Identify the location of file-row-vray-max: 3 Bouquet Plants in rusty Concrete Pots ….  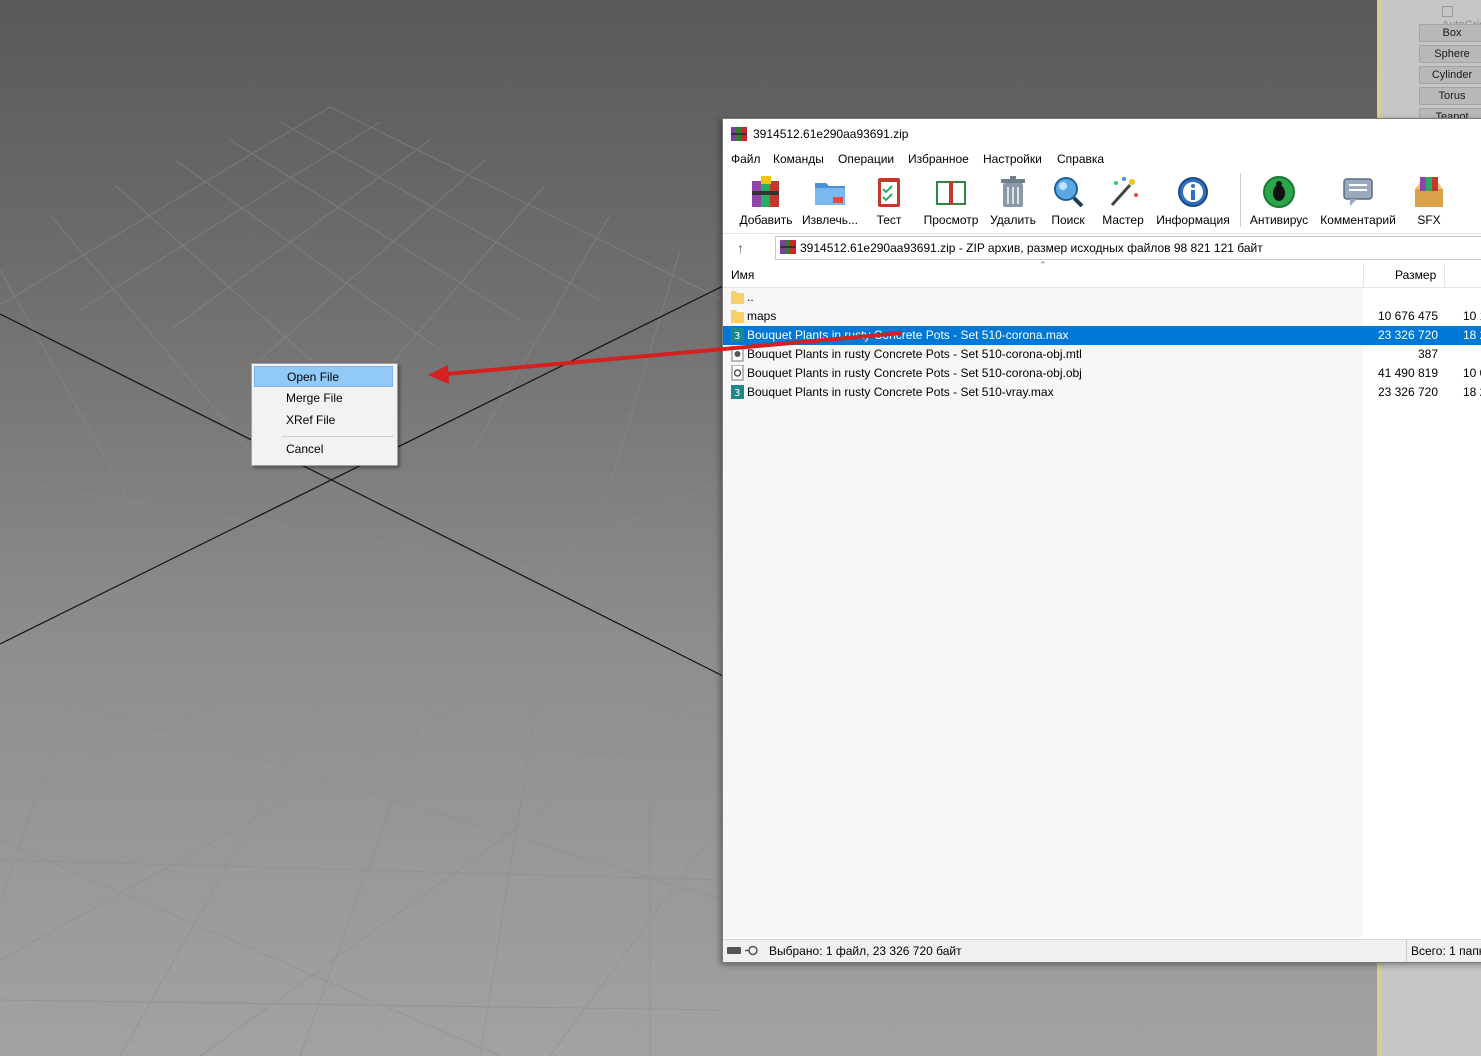
(1102, 392).